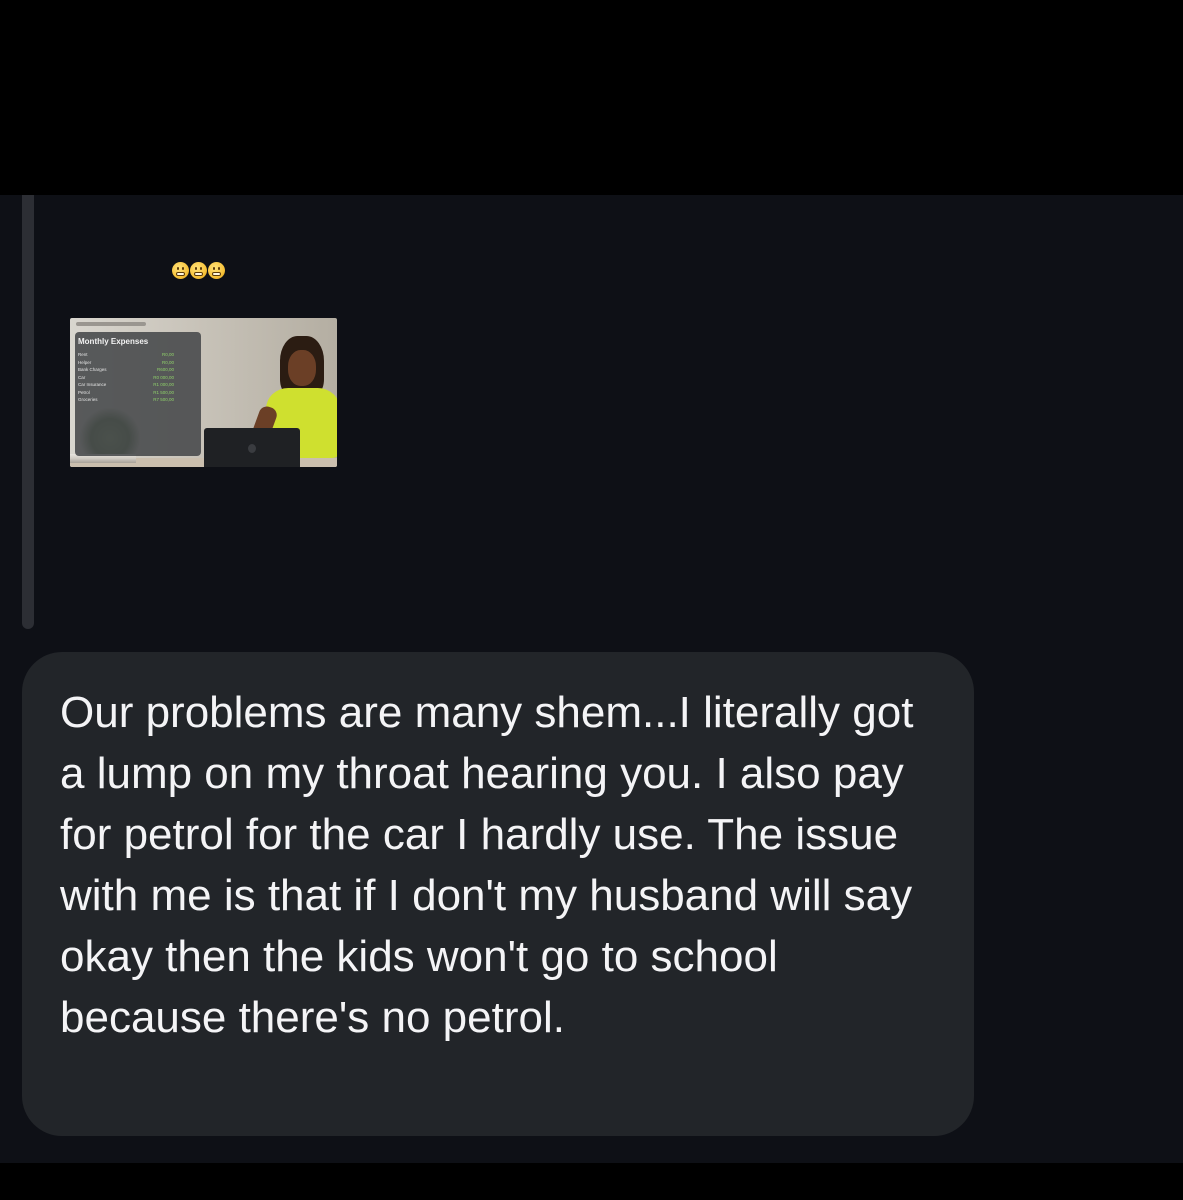 The height and width of the screenshot is (1200, 1183). I want to click on expense-row: Petrol R1 500,00, so click(126, 392).